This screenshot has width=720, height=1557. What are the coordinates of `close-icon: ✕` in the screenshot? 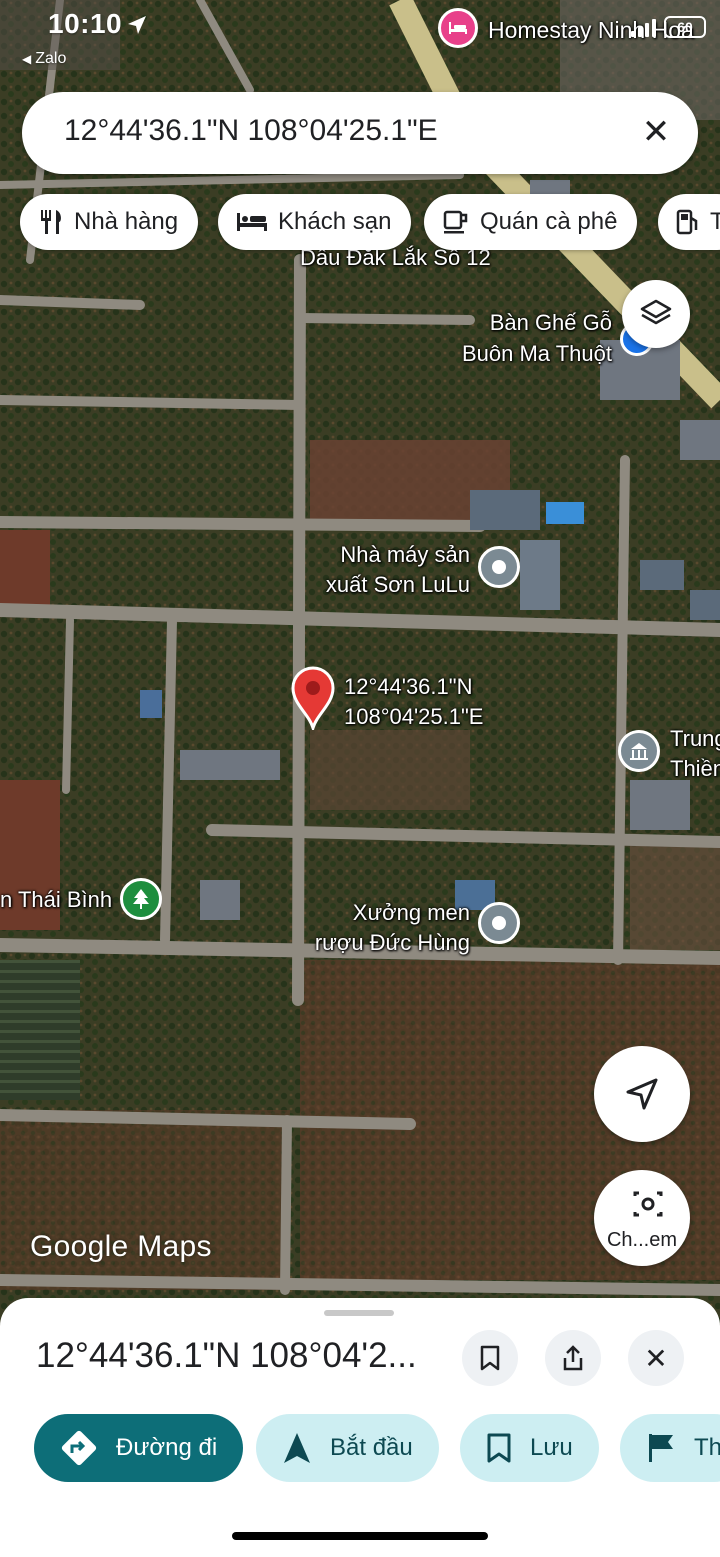 It's located at (656, 1358).